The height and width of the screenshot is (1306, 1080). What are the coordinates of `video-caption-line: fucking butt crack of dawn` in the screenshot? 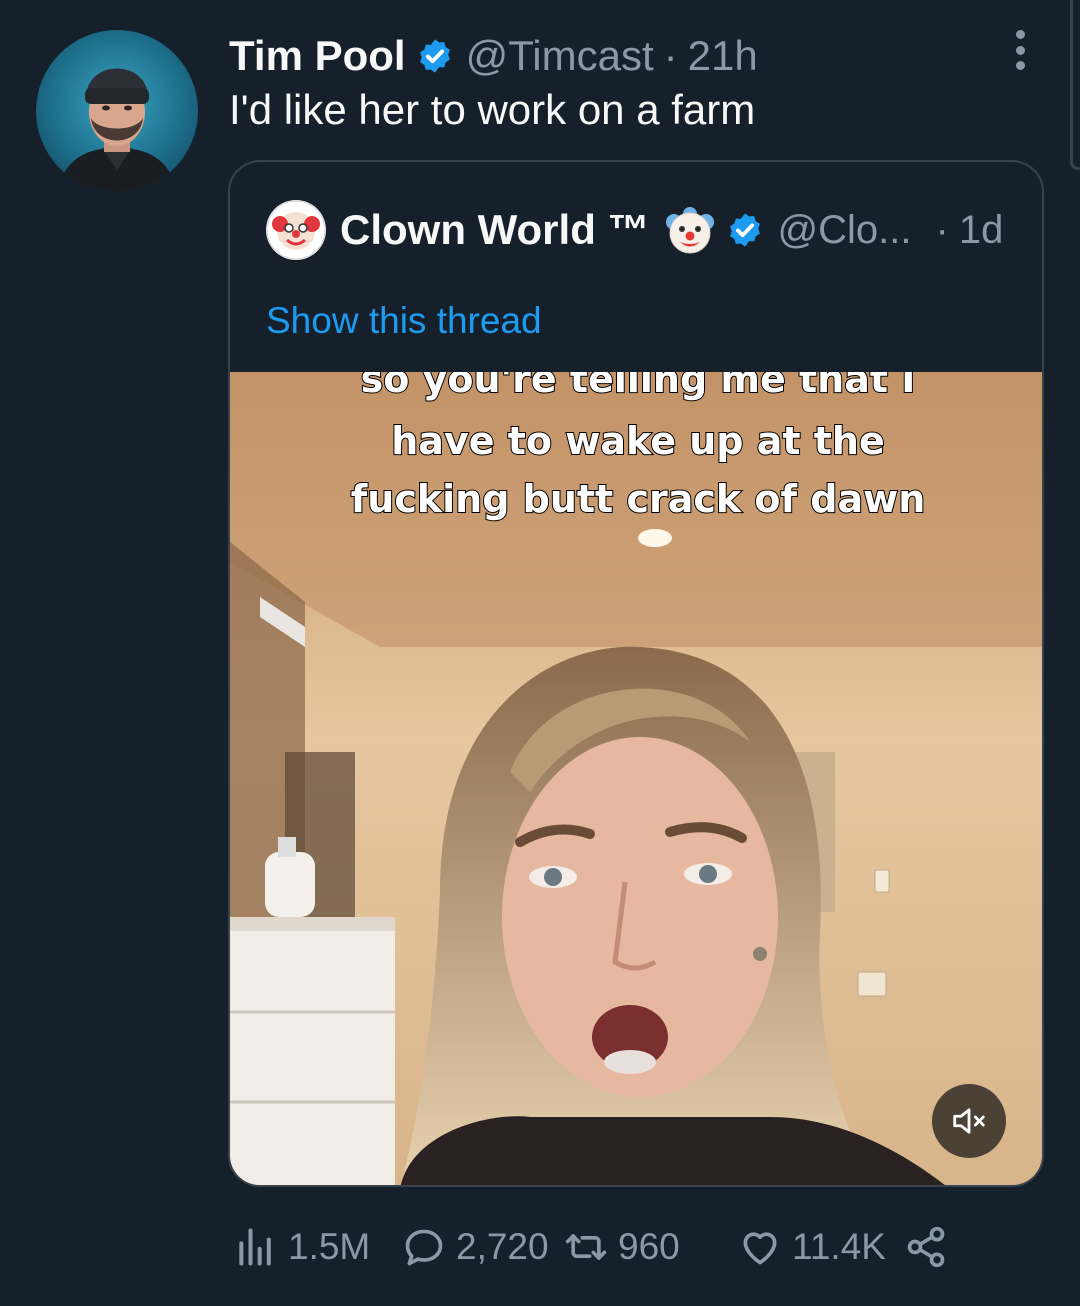 It's located at (638, 499).